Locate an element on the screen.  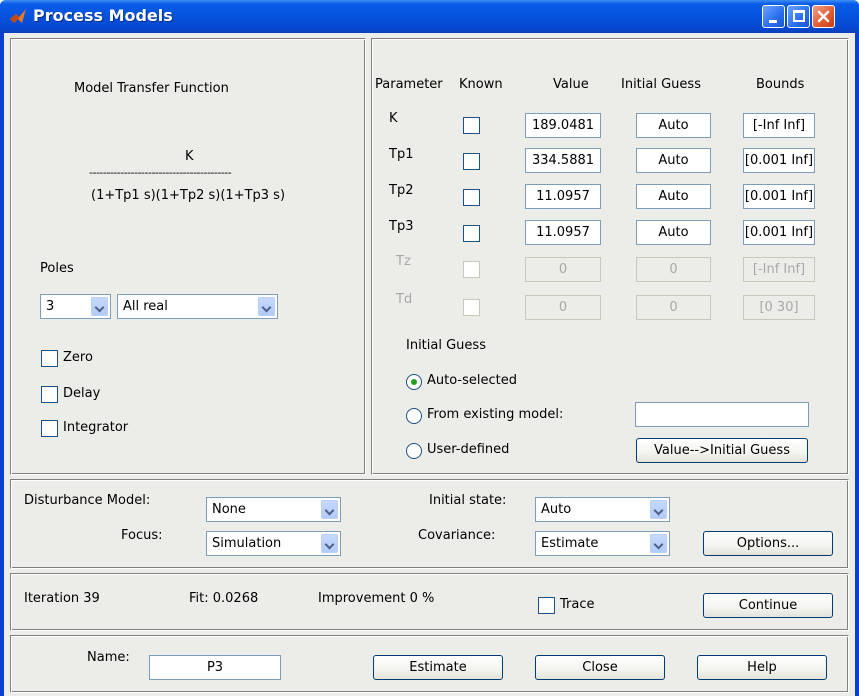
close-window-button is located at coordinates (823, 16).